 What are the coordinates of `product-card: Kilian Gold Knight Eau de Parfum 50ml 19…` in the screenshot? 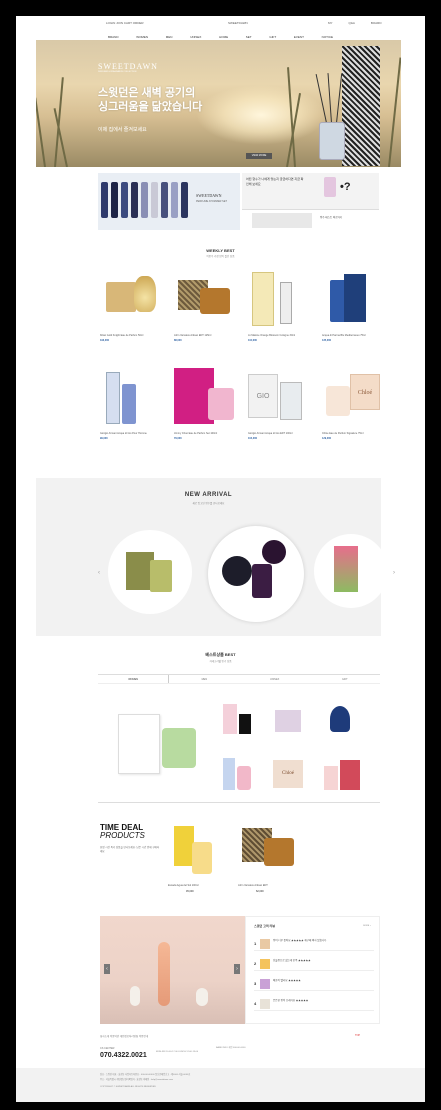 It's located at (135, 305).